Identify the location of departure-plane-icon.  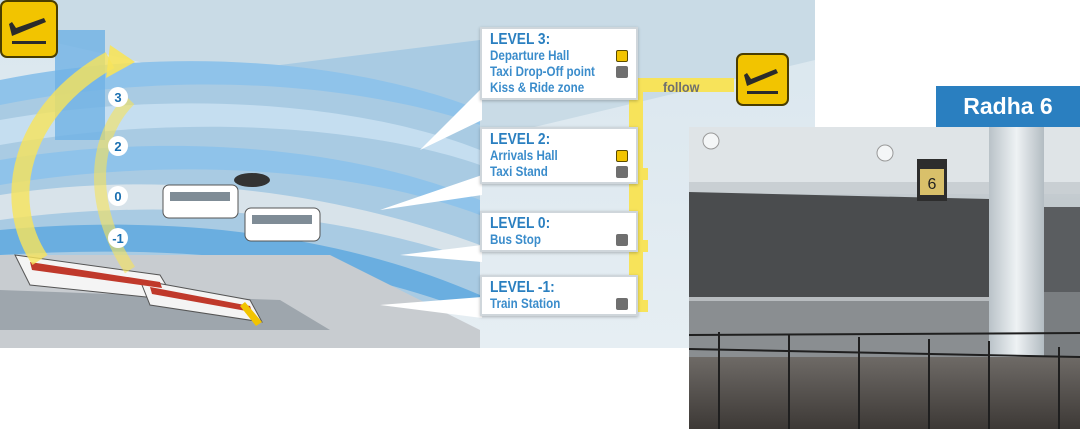
(622, 56).